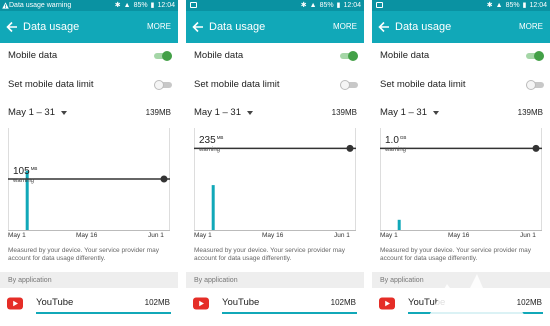 The height and width of the screenshot is (326, 550). What do you see at coordinates (477, 296) in the screenshot?
I see `watermark-logo` at bounding box center [477, 296].